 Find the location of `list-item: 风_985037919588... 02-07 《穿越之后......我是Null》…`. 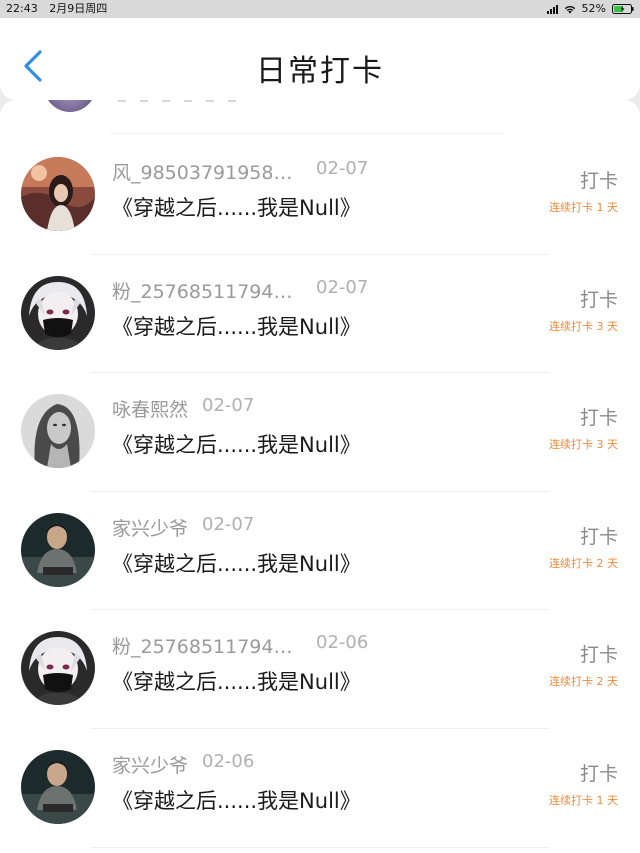

list-item: 风_985037919588... 02-07 《穿越之后......我是Null》… is located at coordinates (320, 195).